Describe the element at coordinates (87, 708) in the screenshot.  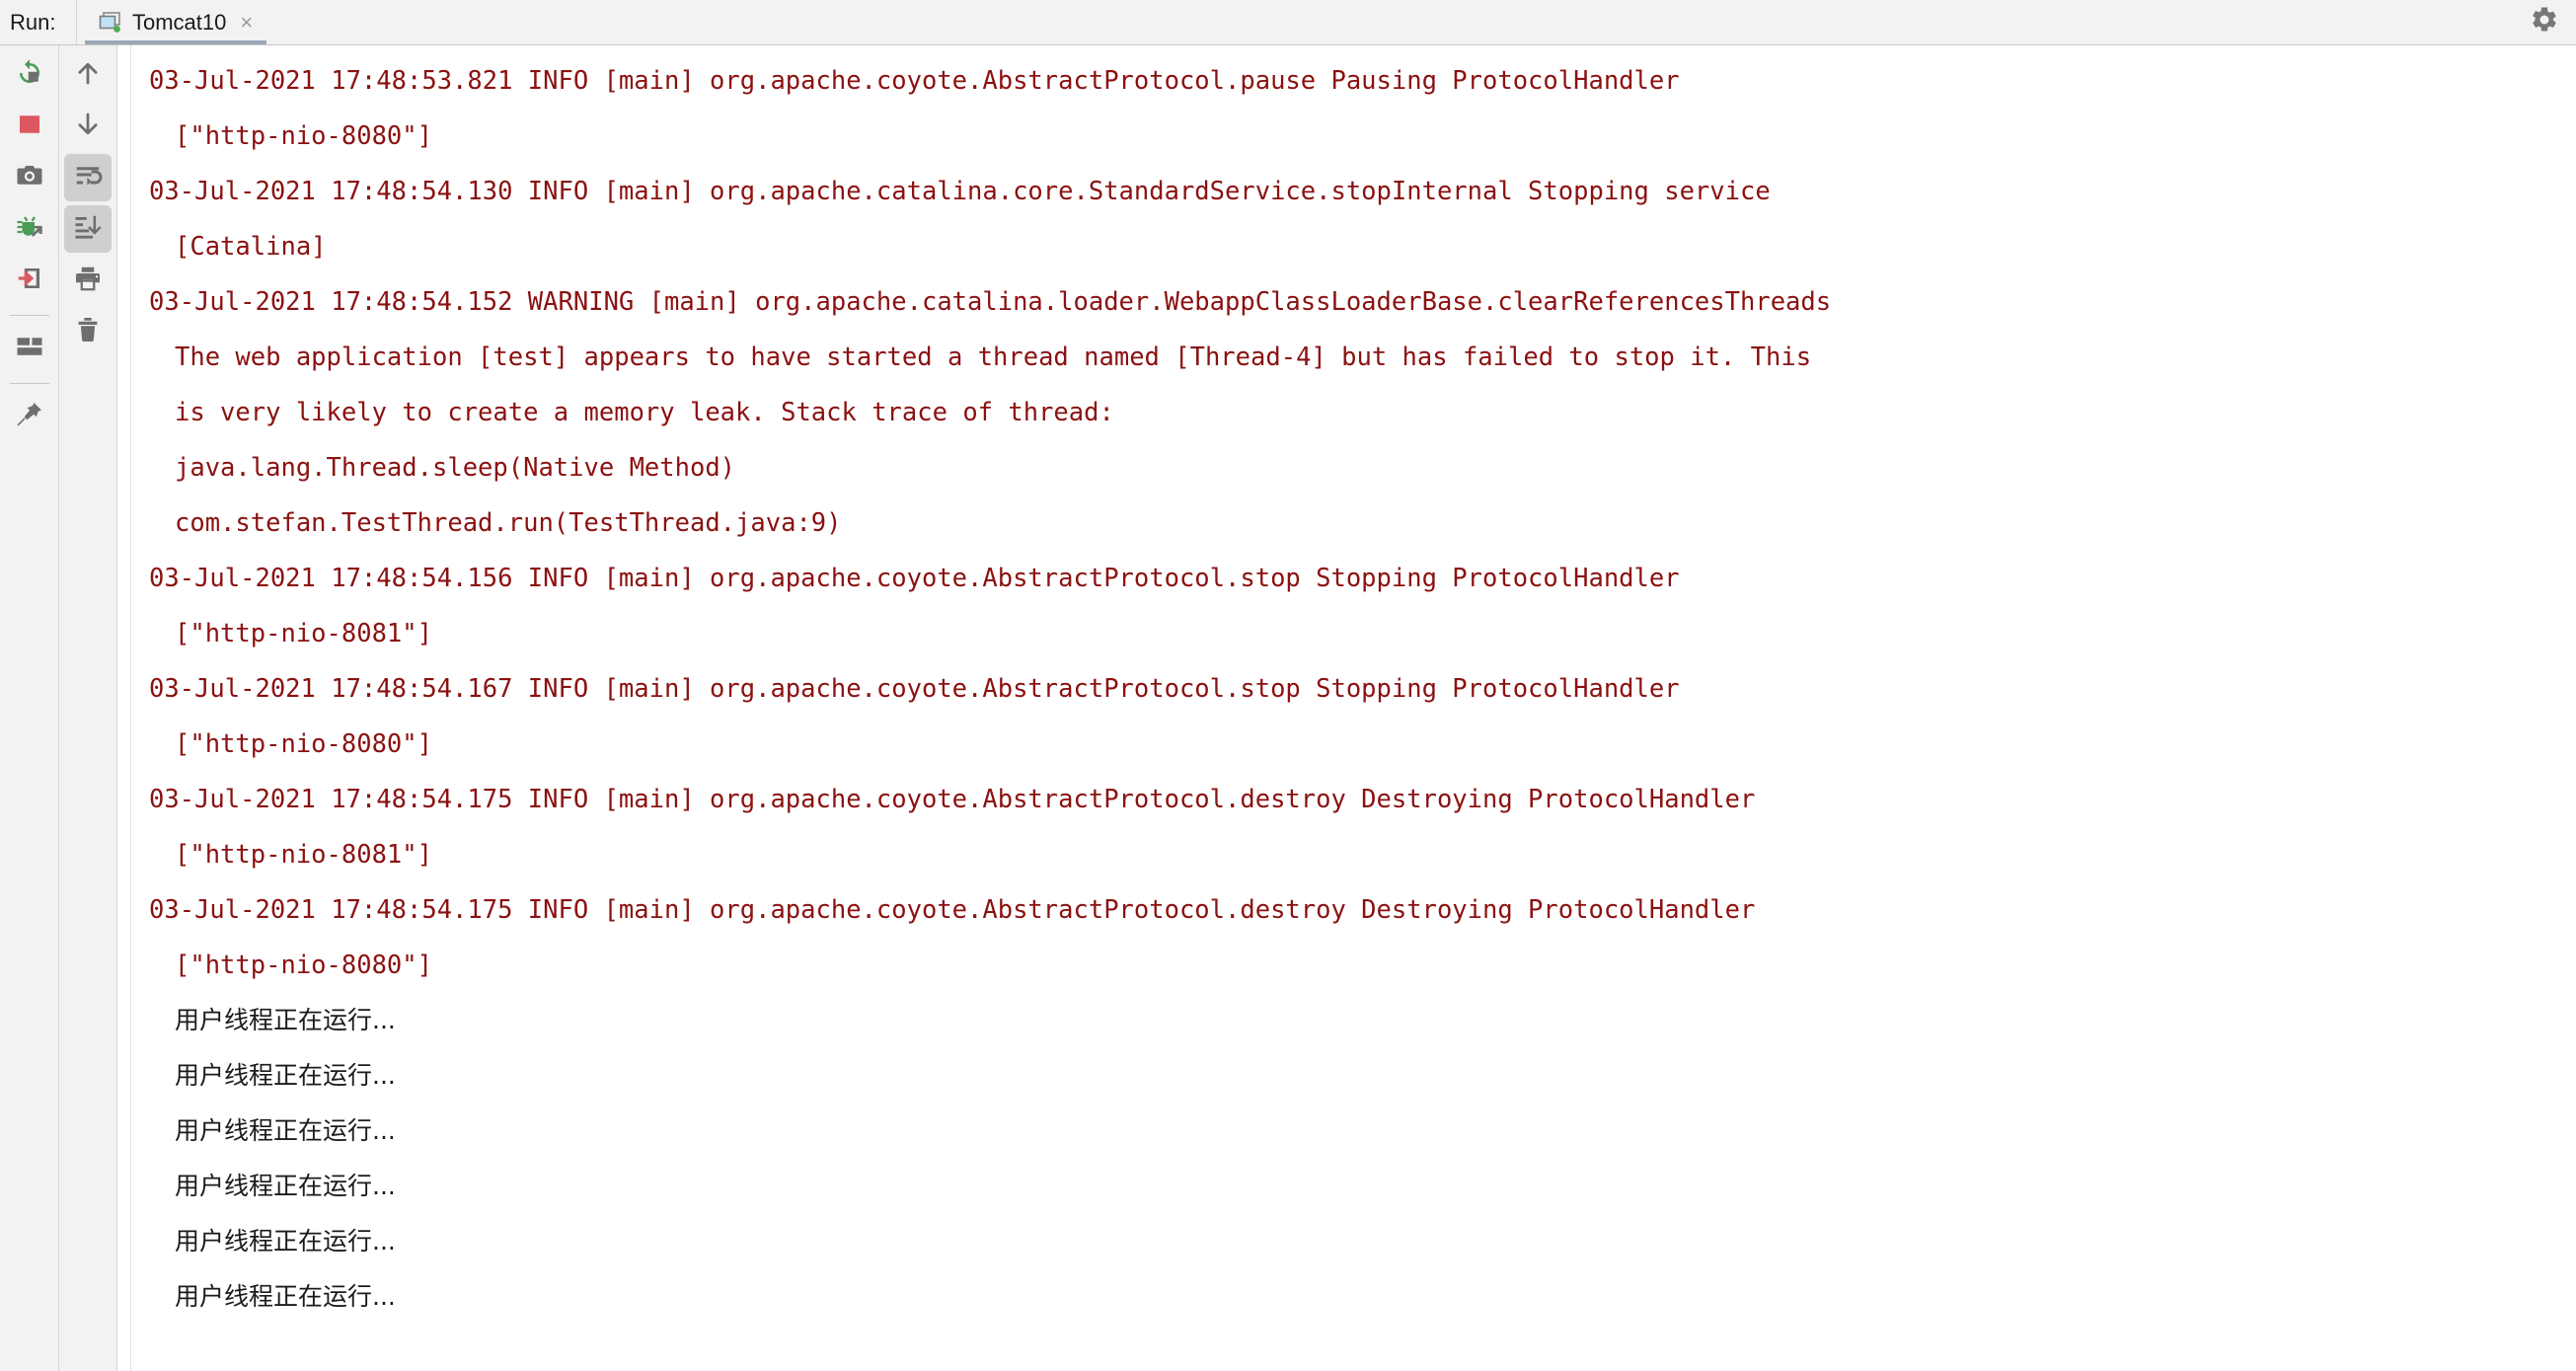
I see `console-toolbar-secondary` at that location.